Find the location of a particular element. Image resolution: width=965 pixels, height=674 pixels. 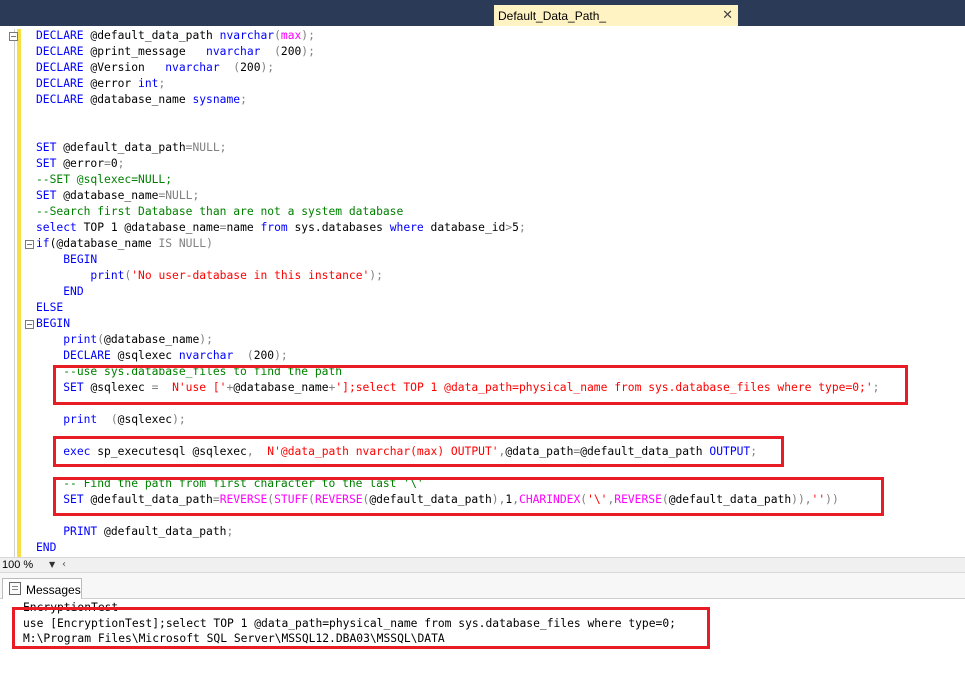

code-token: OUTPUT is located at coordinates (730, 451).